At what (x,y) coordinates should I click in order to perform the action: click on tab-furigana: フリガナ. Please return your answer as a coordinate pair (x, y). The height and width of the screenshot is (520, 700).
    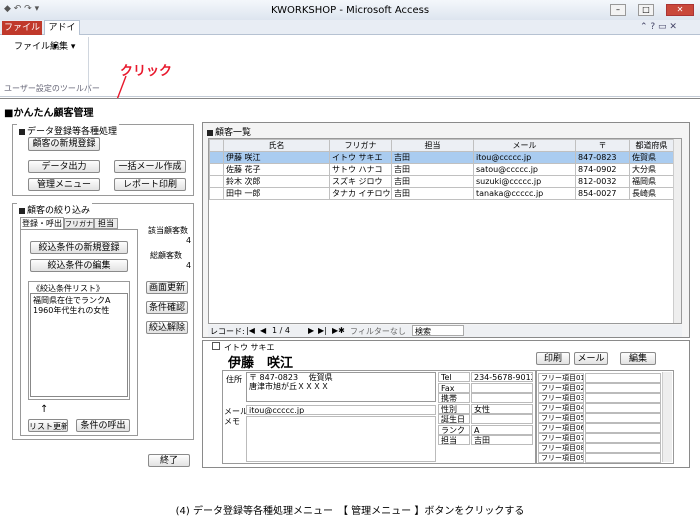
    Looking at the image, I should click on (79, 223).